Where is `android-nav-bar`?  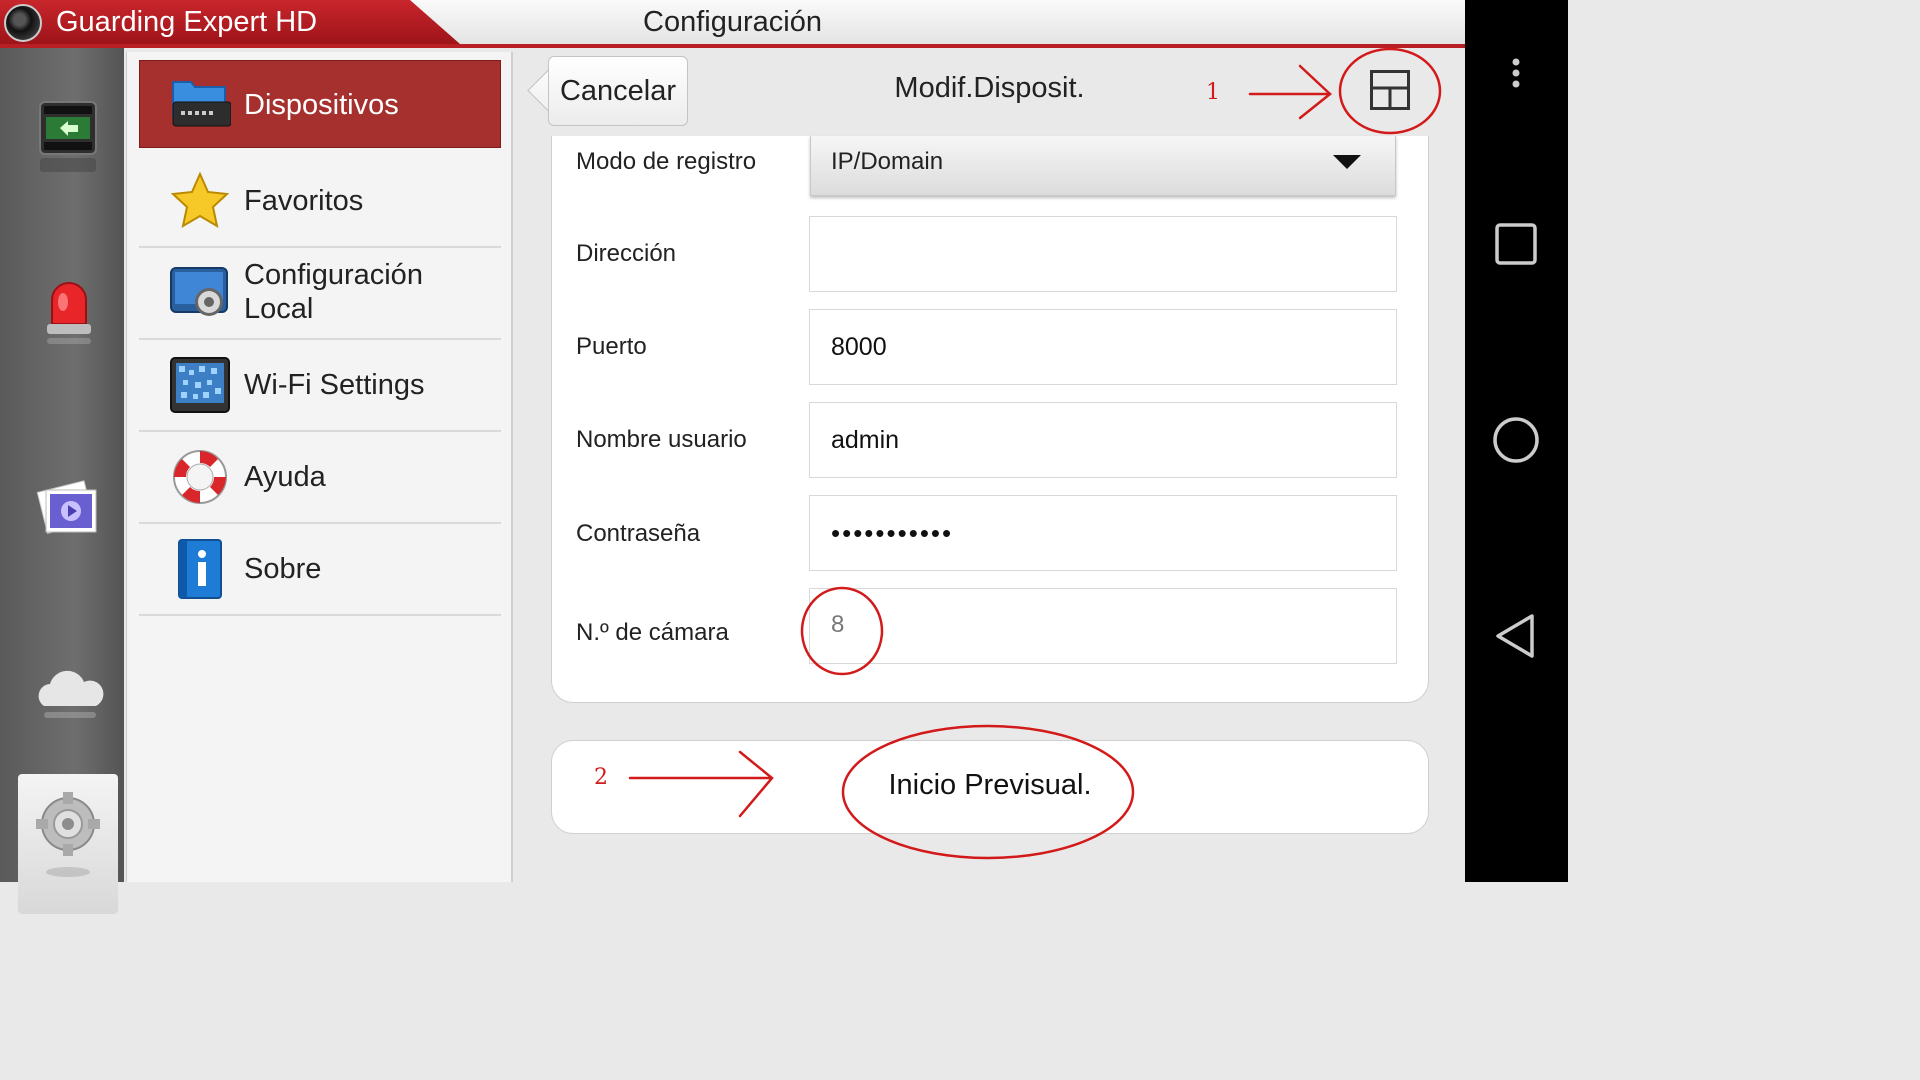 android-nav-bar is located at coordinates (1516, 441).